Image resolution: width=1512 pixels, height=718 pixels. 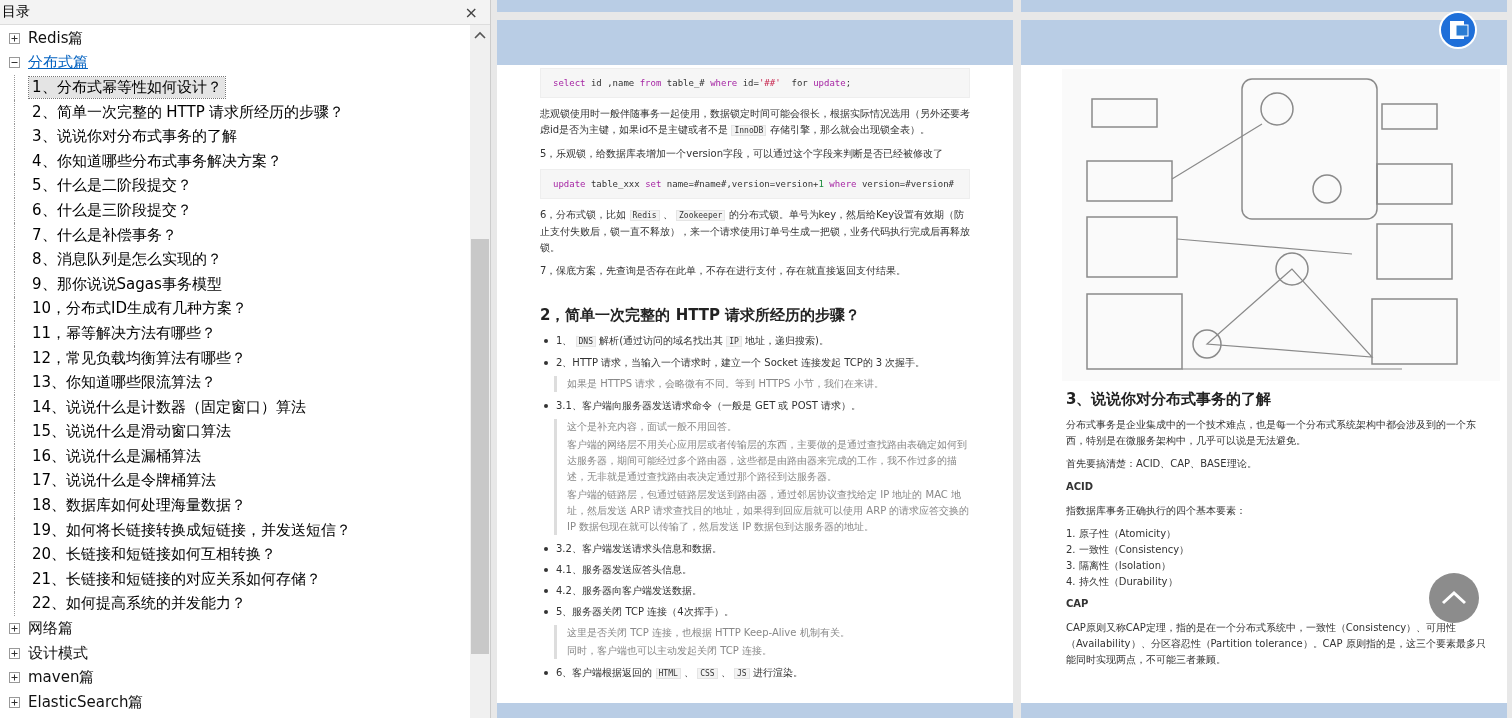 I want to click on section-heading: 3、说说你对分布式事务的了解, so click(x=1169, y=399).